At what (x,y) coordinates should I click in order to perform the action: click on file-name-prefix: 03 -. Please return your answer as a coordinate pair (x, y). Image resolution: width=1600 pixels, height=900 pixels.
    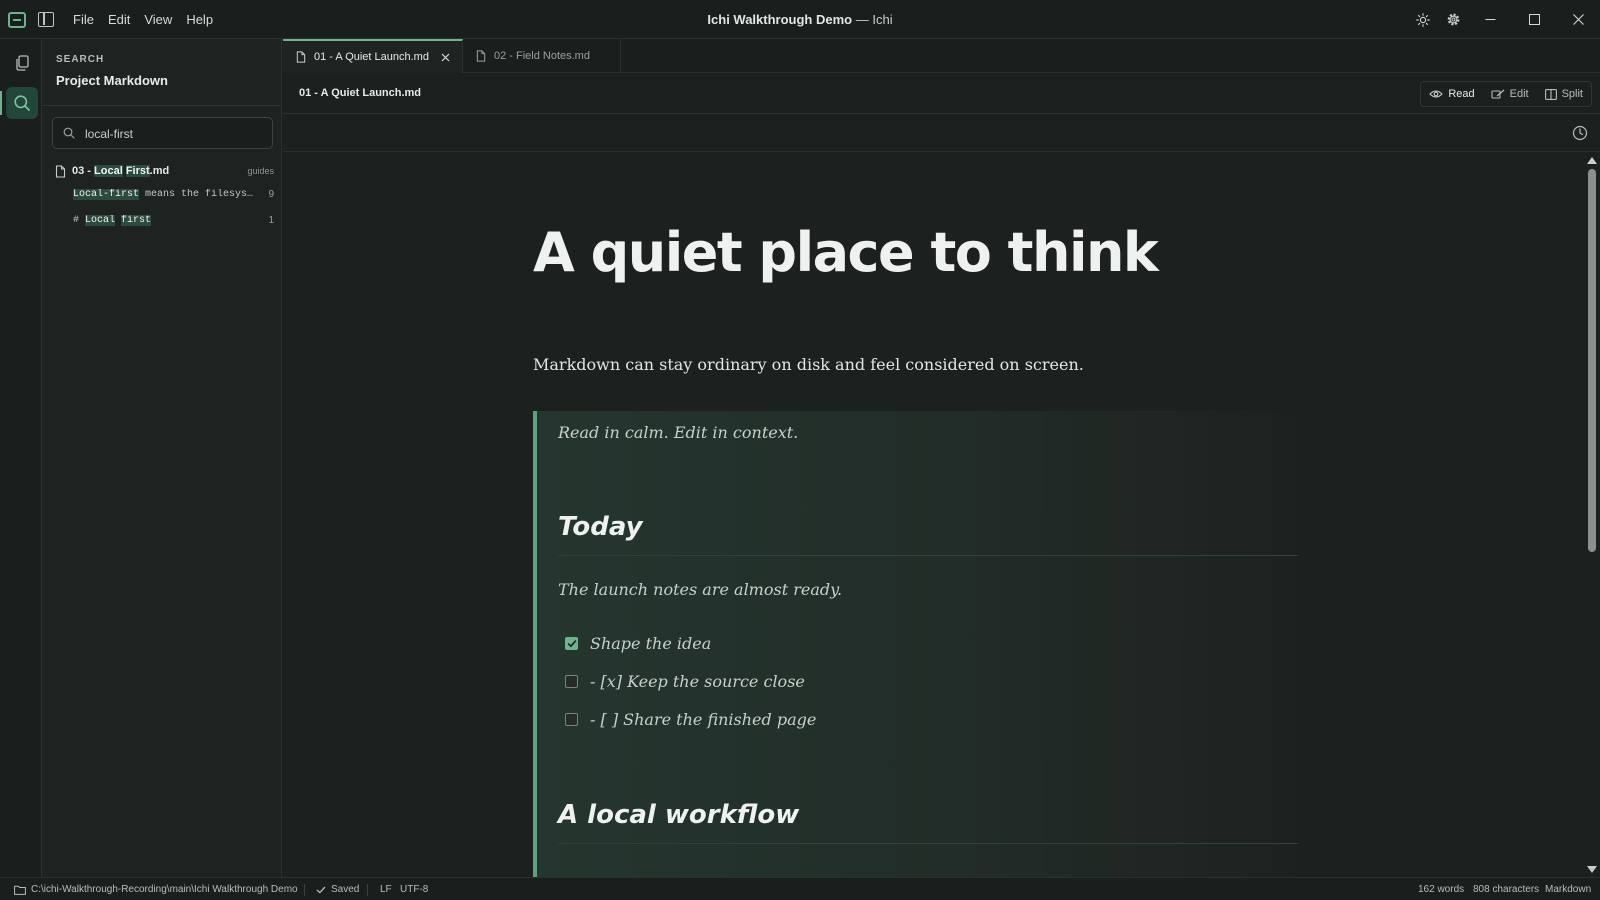
    Looking at the image, I should click on (83, 171).